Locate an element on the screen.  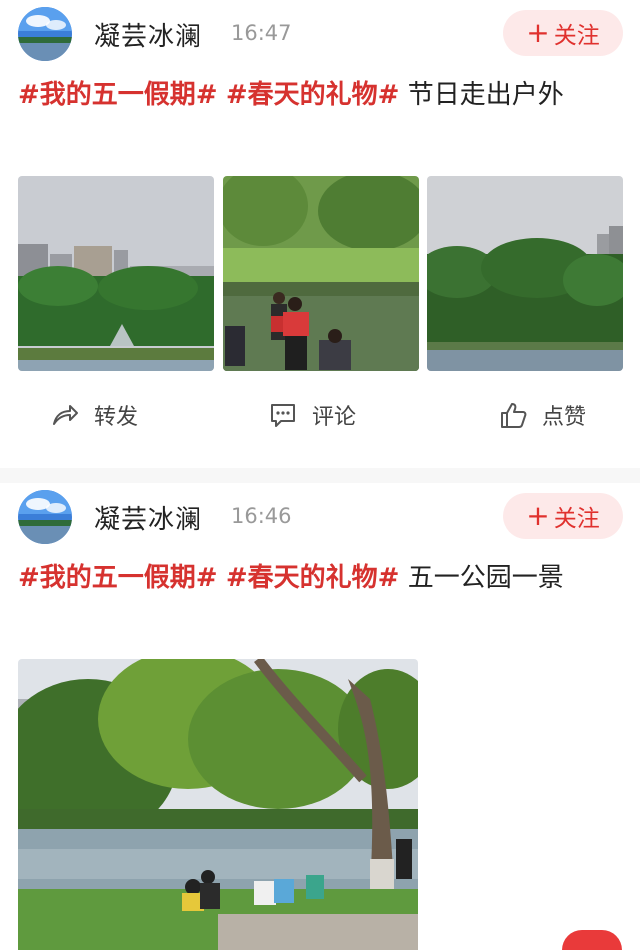
post-body: 五一公园一景 is located at coordinates (485, 578).